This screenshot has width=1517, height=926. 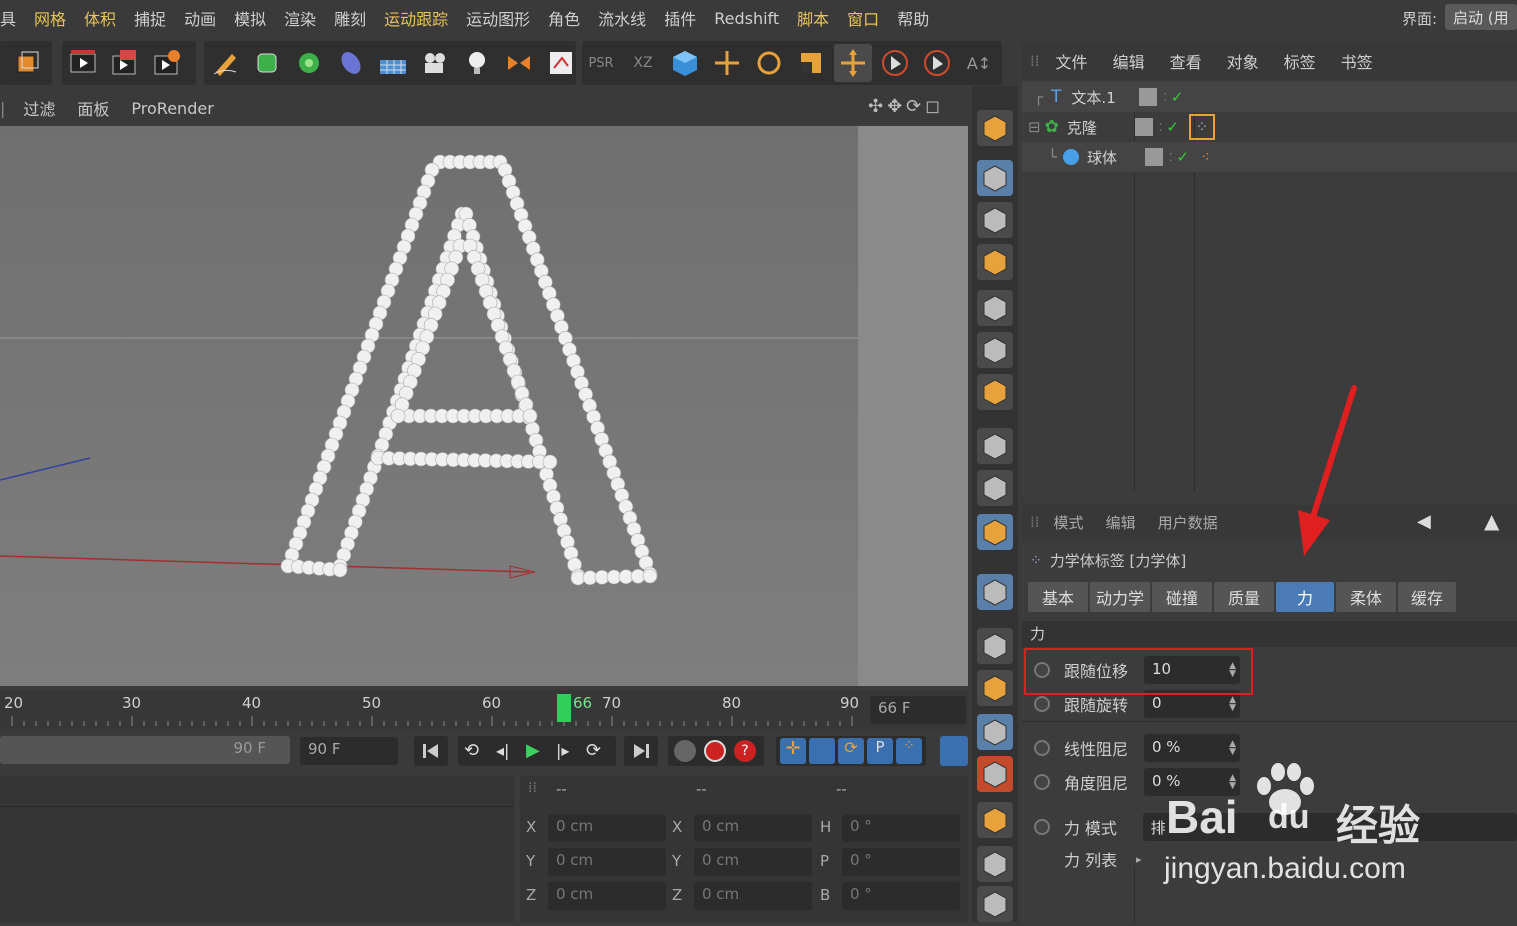 What do you see at coordinates (745, 751) in the screenshot?
I see `keyframe-help-icon: ?` at bounding box center [745, 751].